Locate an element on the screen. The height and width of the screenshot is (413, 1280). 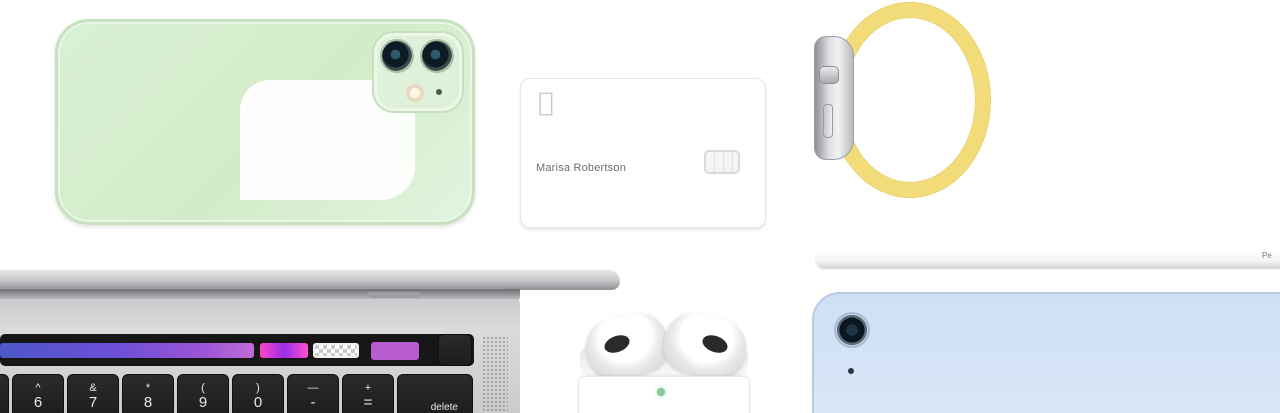
touch-bar-gradient-slider is located at coordinates (127, 350).